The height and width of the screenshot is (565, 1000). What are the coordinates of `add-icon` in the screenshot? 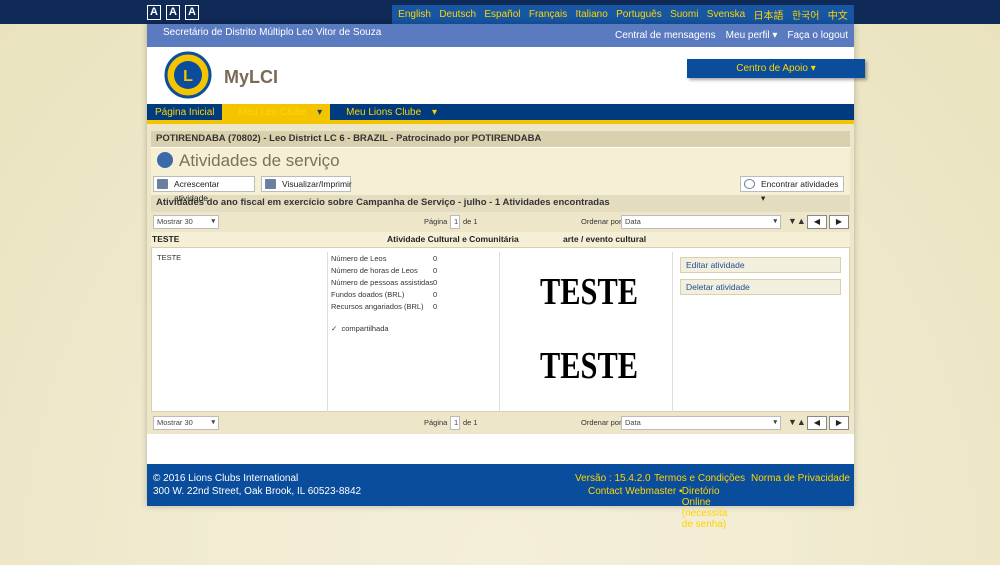 It's located at (162, 184).